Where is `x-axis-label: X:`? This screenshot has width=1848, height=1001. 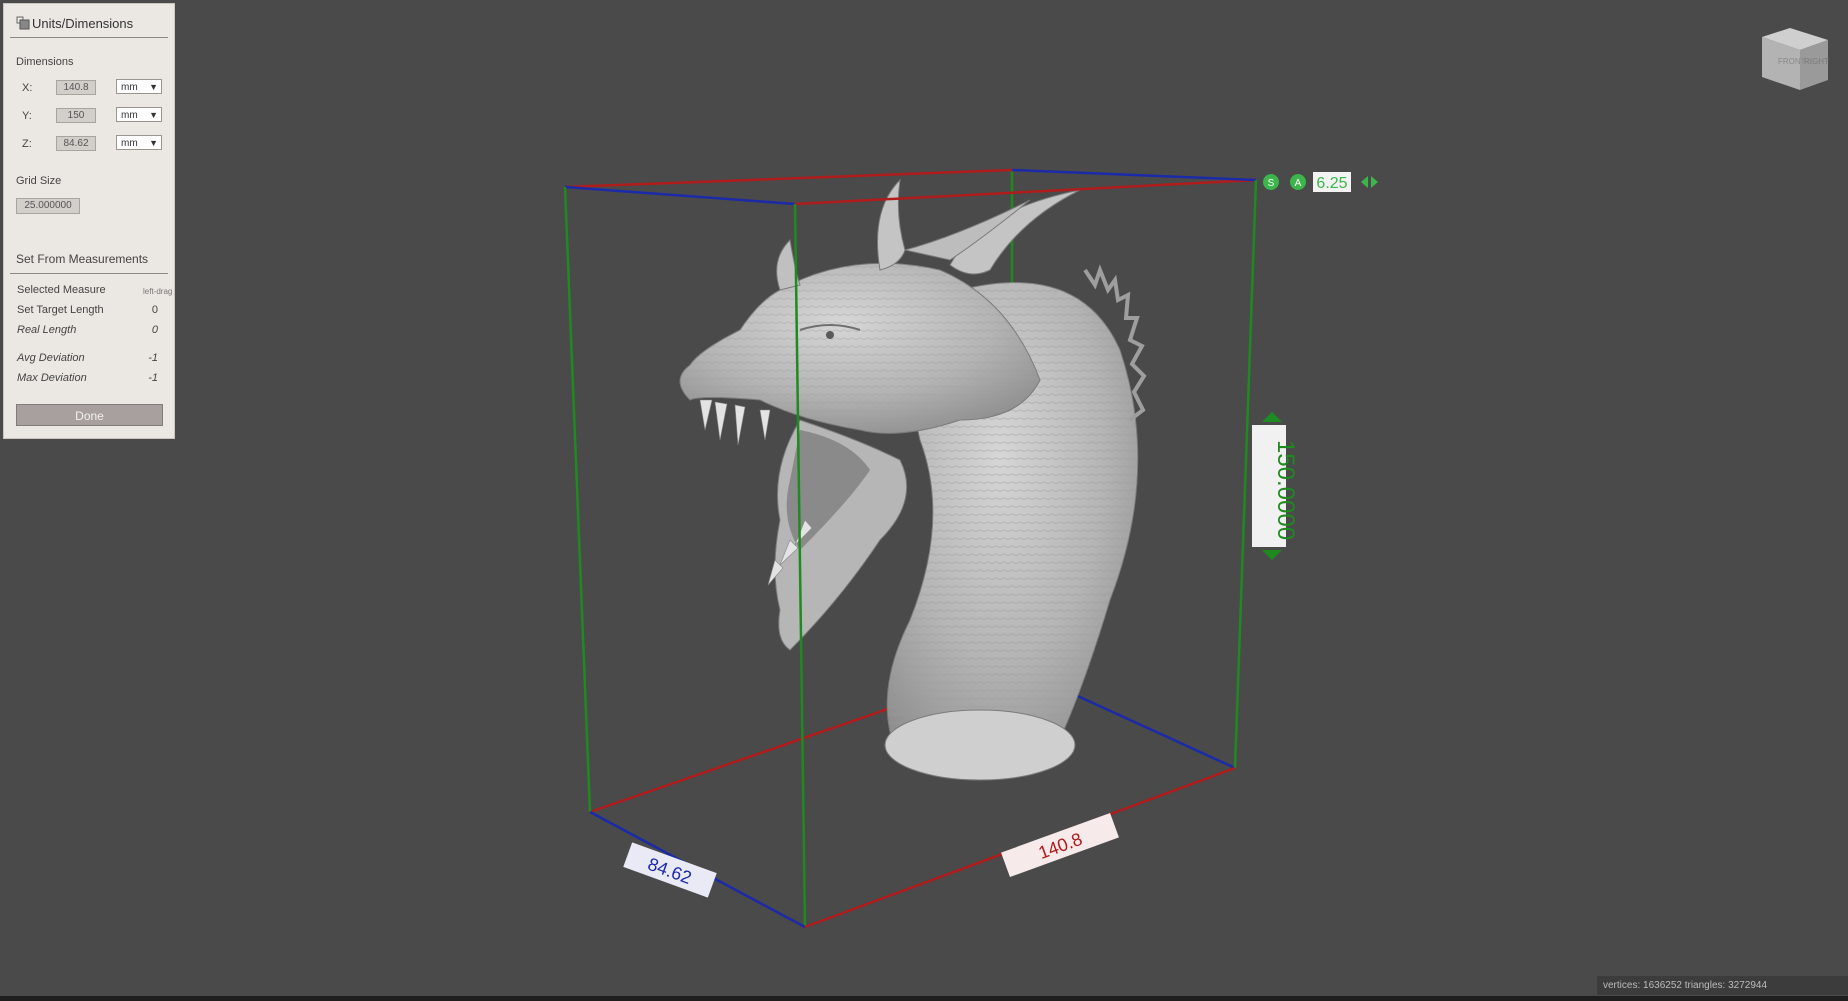
x-axis-label: X: is located at coordinates (27, 88).